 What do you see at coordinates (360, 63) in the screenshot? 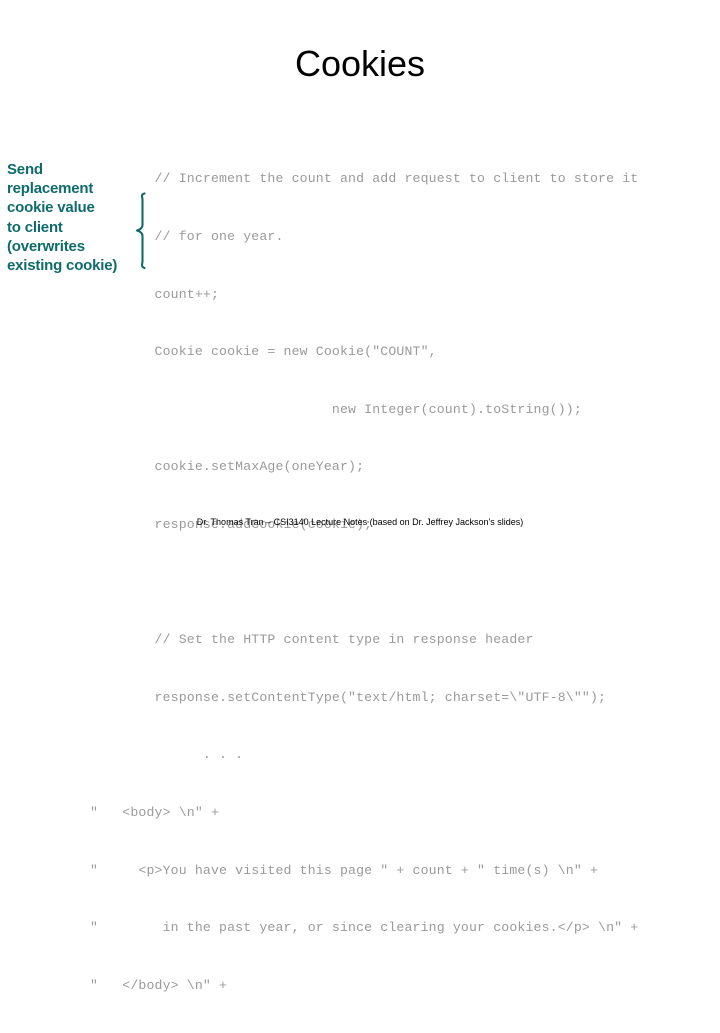
I see `page-title: Cookies` at bounding box center [360, 63].